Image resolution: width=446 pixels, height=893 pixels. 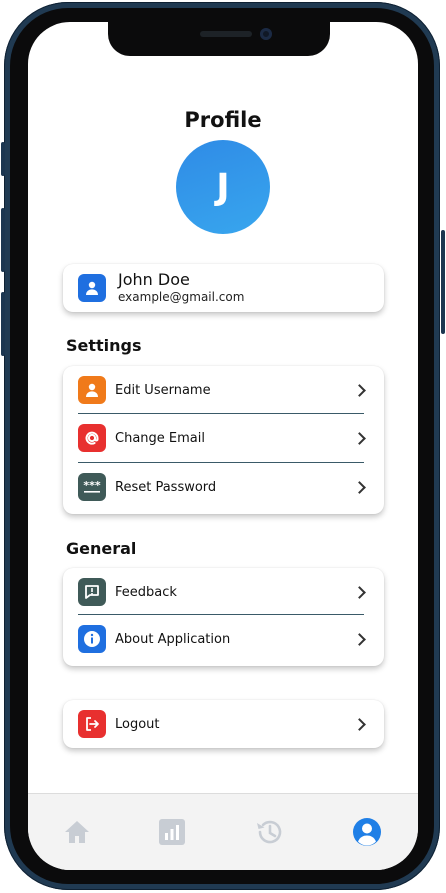 I want to click on volume-up-button, so click(x=3, y=240).